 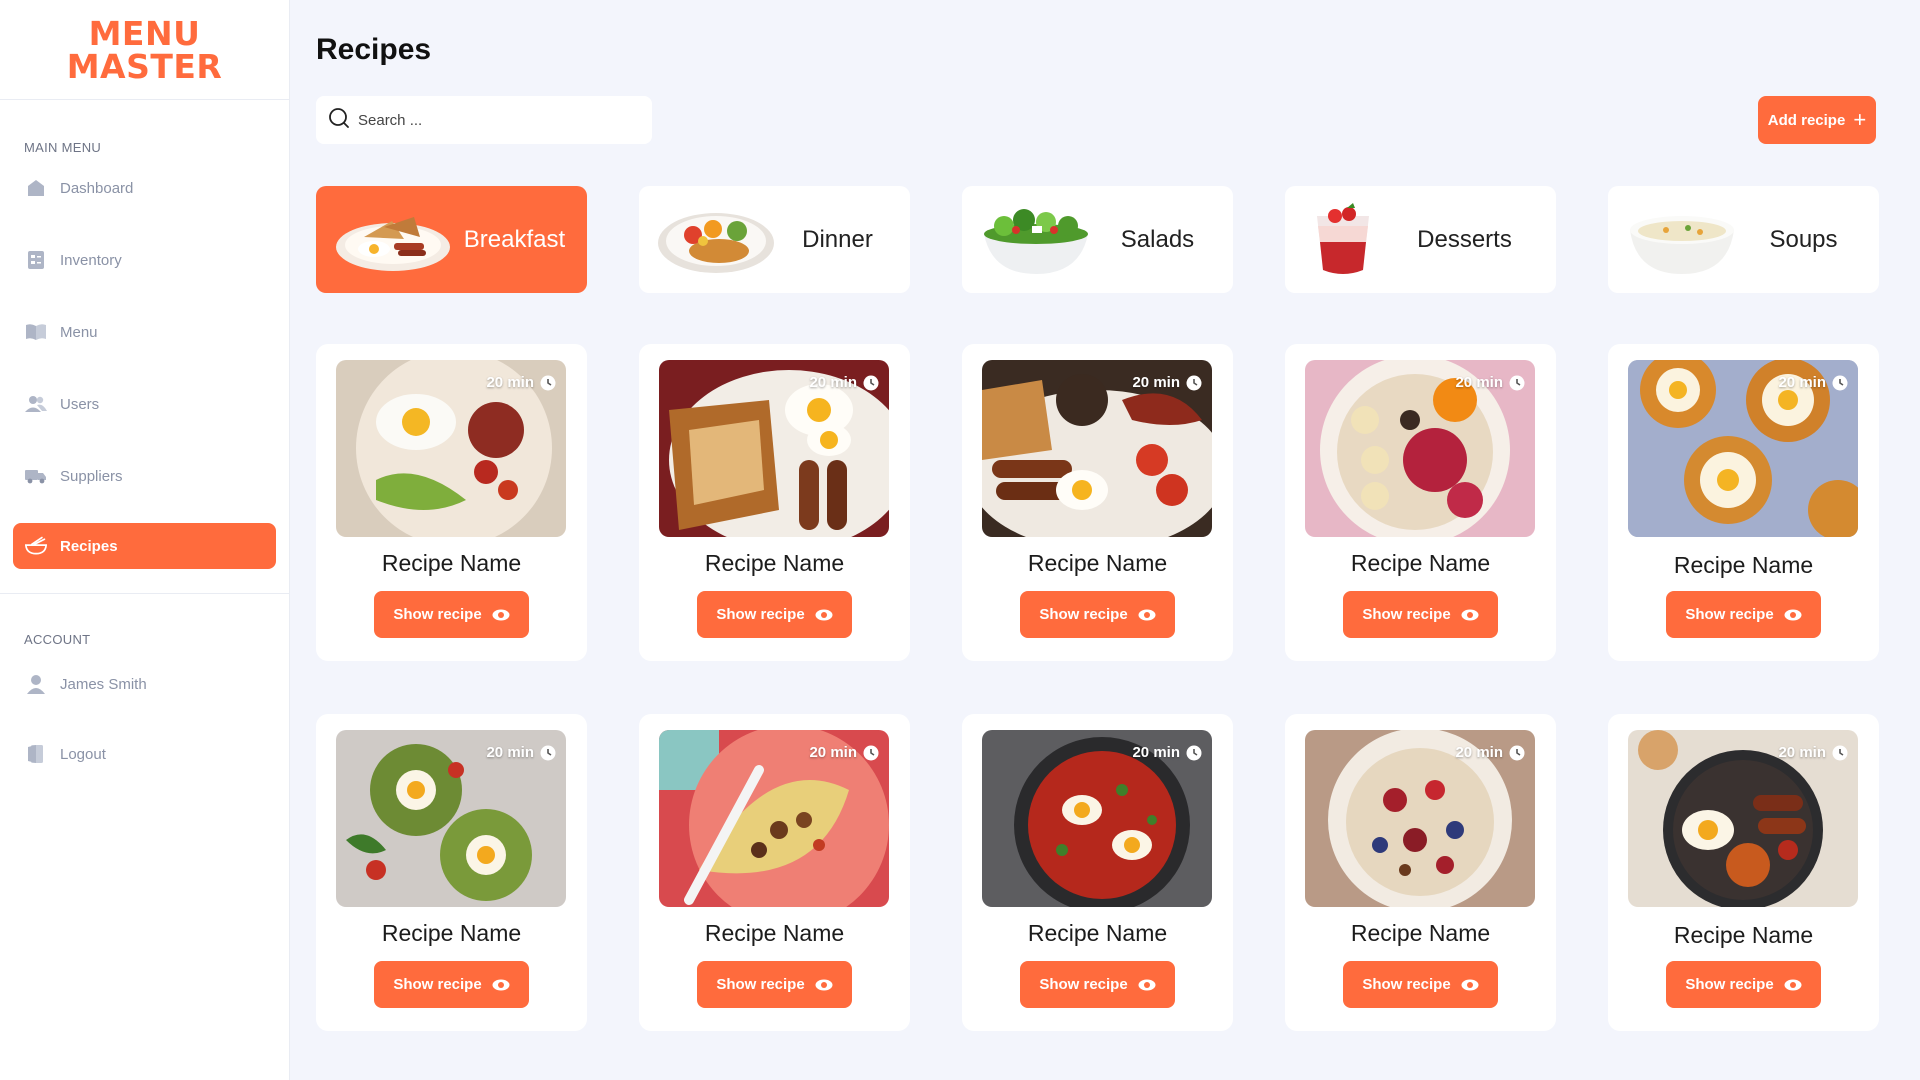 I want to click on search-icon, so click(x=339, y=120).